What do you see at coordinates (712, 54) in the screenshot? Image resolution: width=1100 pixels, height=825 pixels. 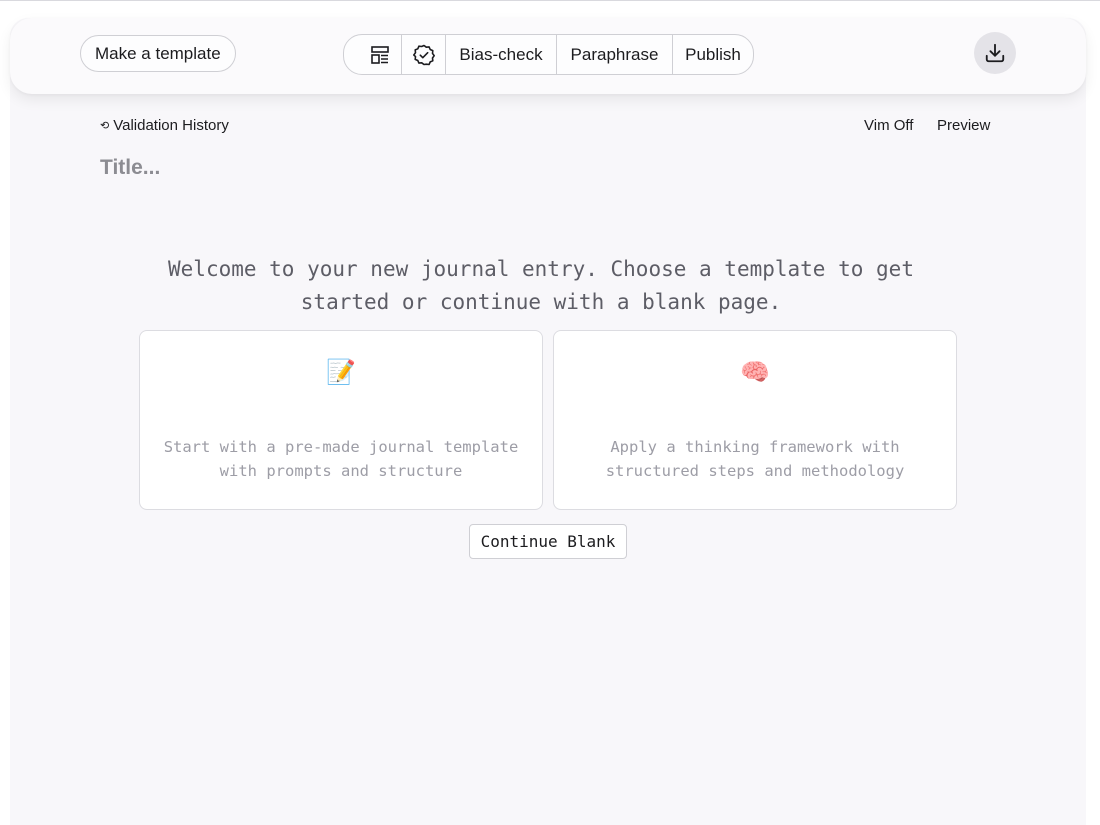 I see `publish-button: Publish` at bounding box center [712, 54].